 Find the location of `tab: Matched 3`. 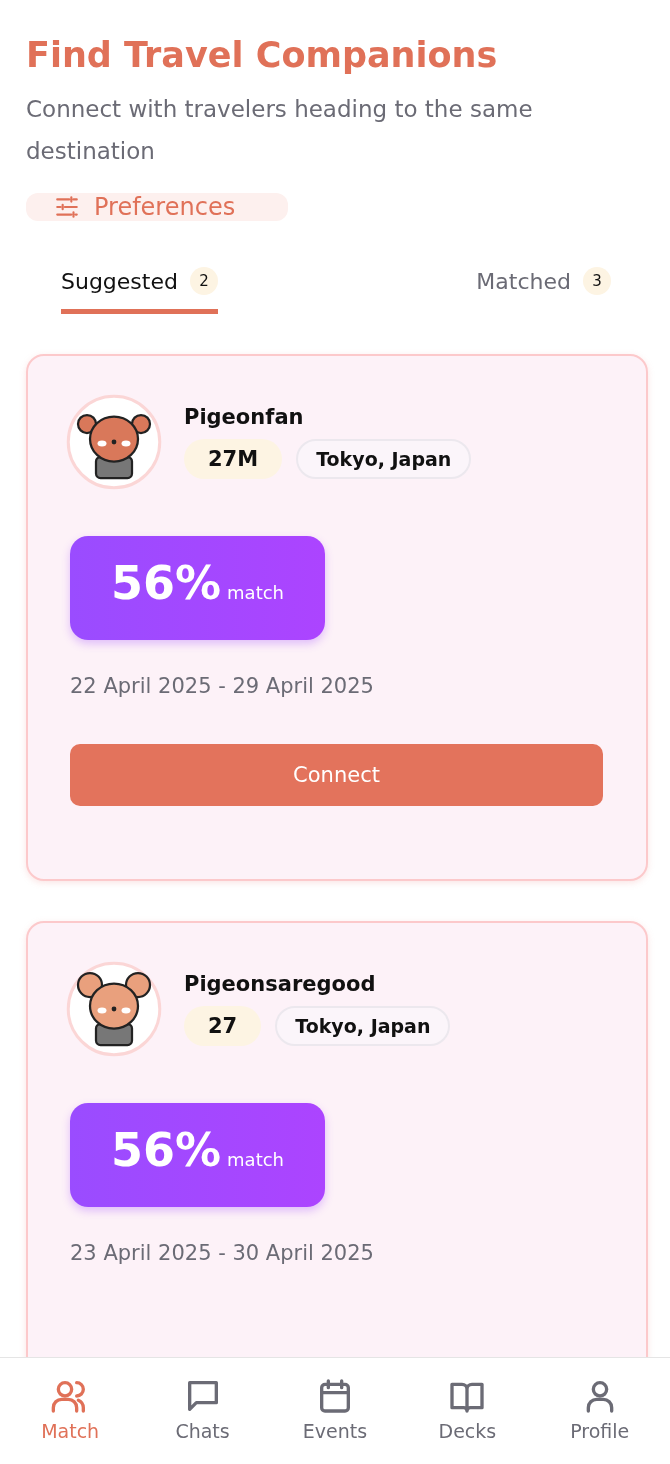

tab: Matched 3 is located at coordinates (543, 285).